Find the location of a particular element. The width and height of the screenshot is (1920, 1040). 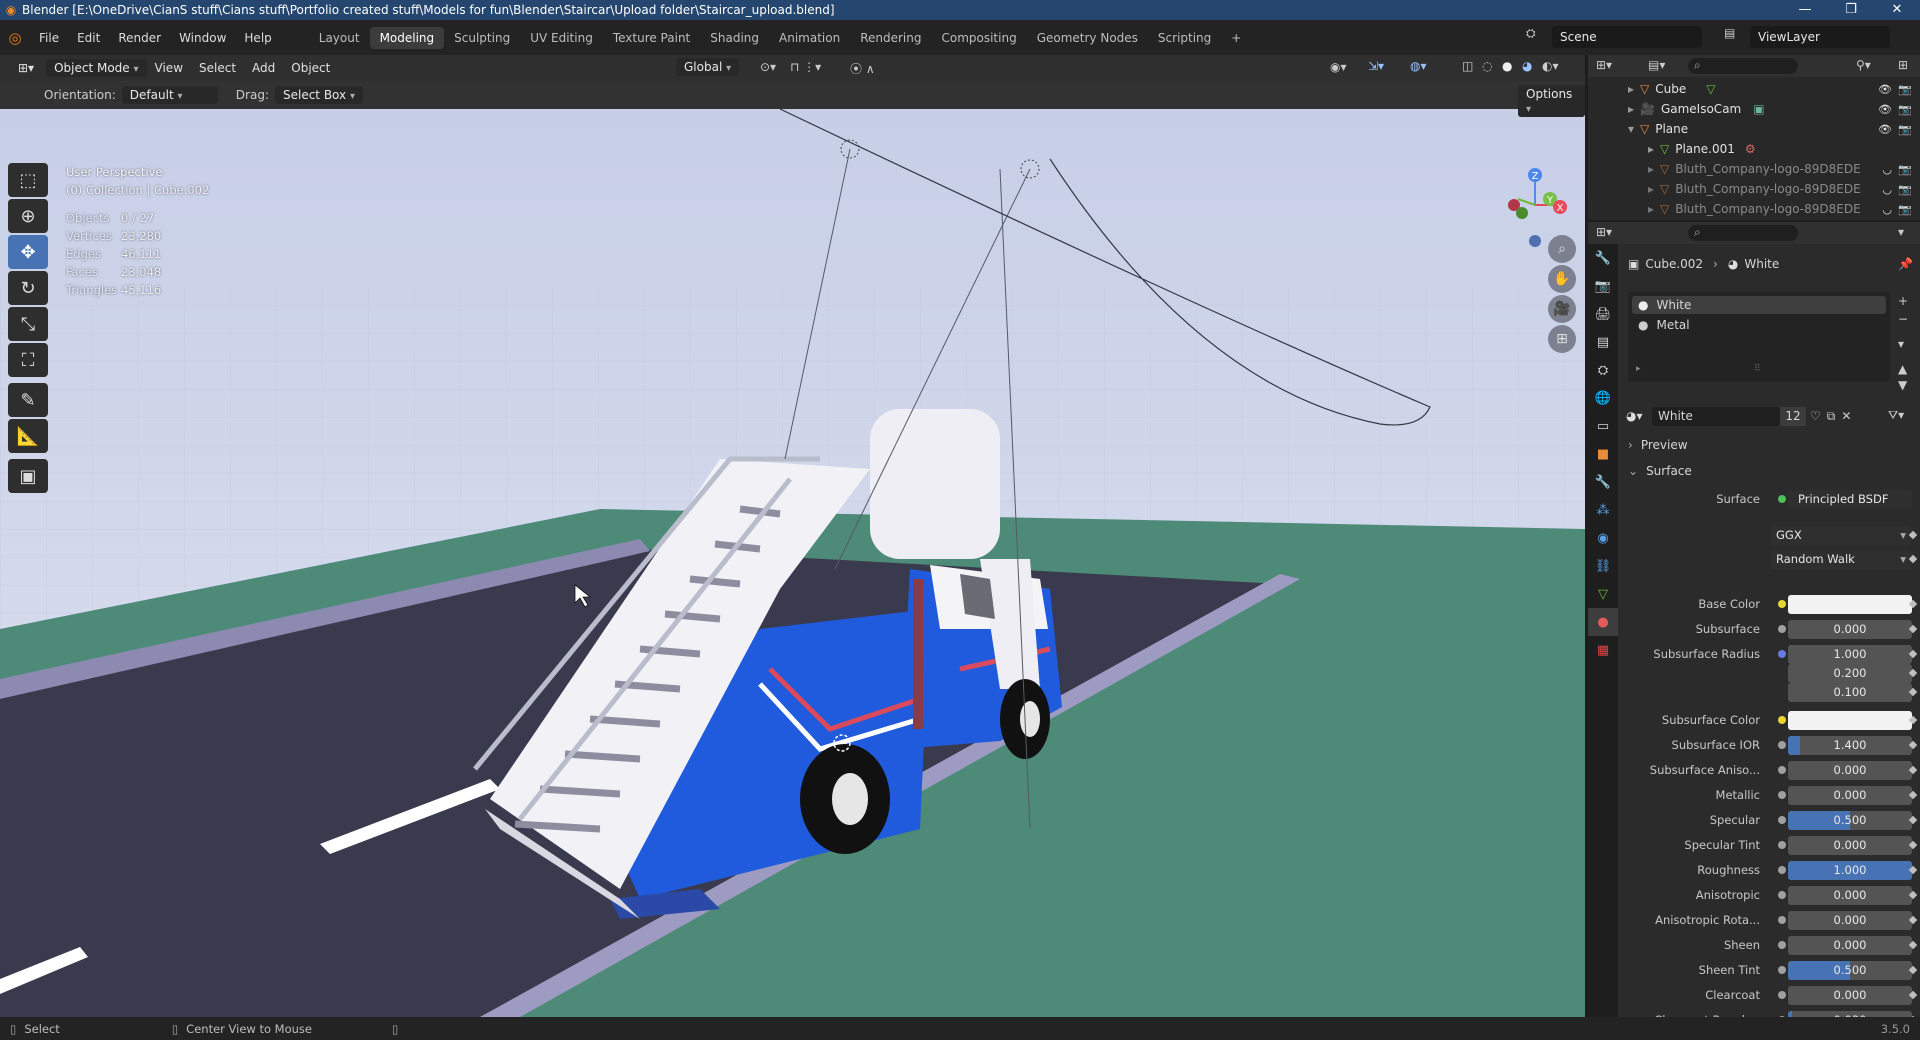

camera-view-icon: 🎥 is located at coordinates (1562, 309).